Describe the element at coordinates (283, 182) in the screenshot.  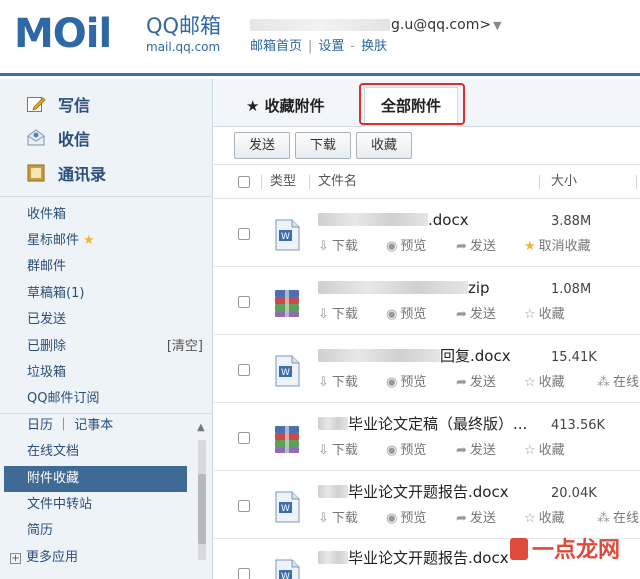
I see `column-type: 类型` at that location.